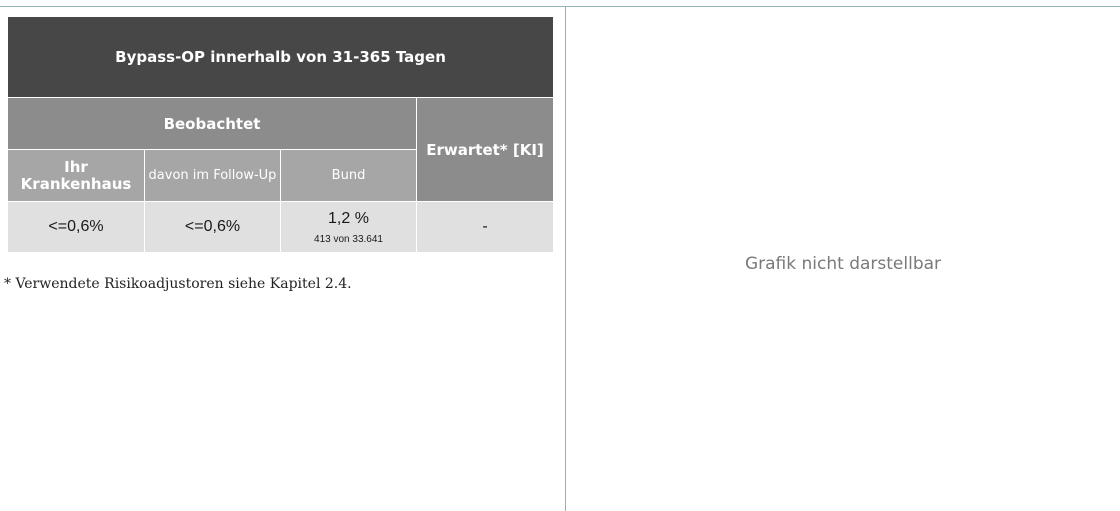  What do you see at coordinates (560, 6) in the screenshot?
I see `top-rule` at bounding box center [560, 6].